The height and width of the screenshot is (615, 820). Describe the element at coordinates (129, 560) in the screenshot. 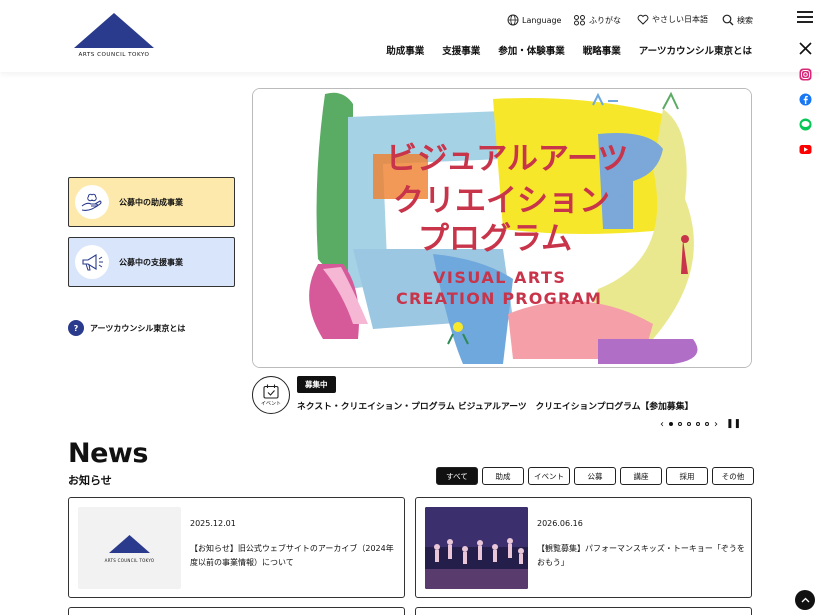

I see `thumbnail-logo-text: ARTS COUNCIL TOKYO` at that location.